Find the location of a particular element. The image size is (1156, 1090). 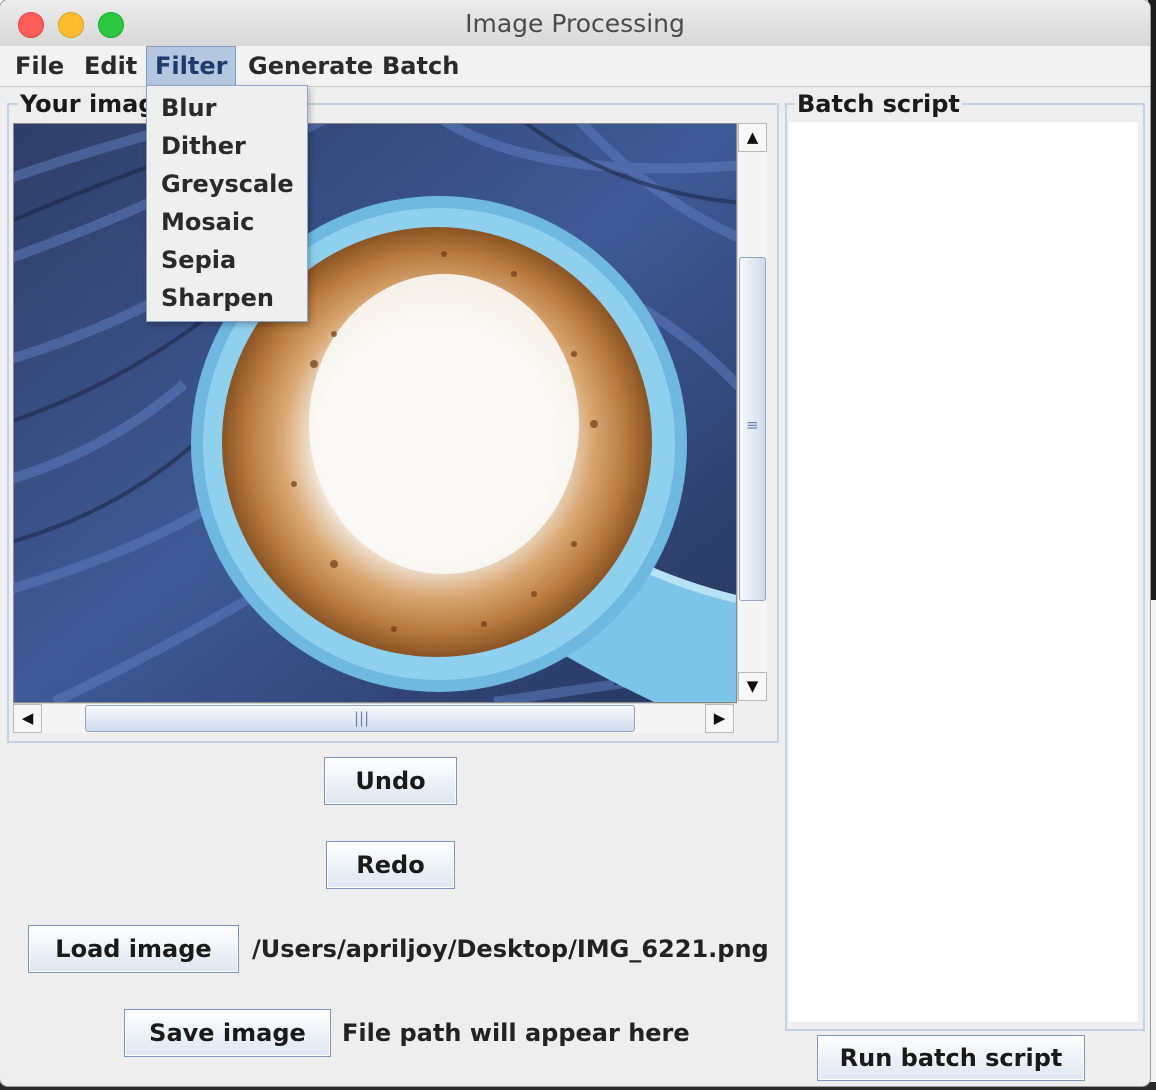

scroll-grip-icon: ||| is located at coordinates (362, 718).